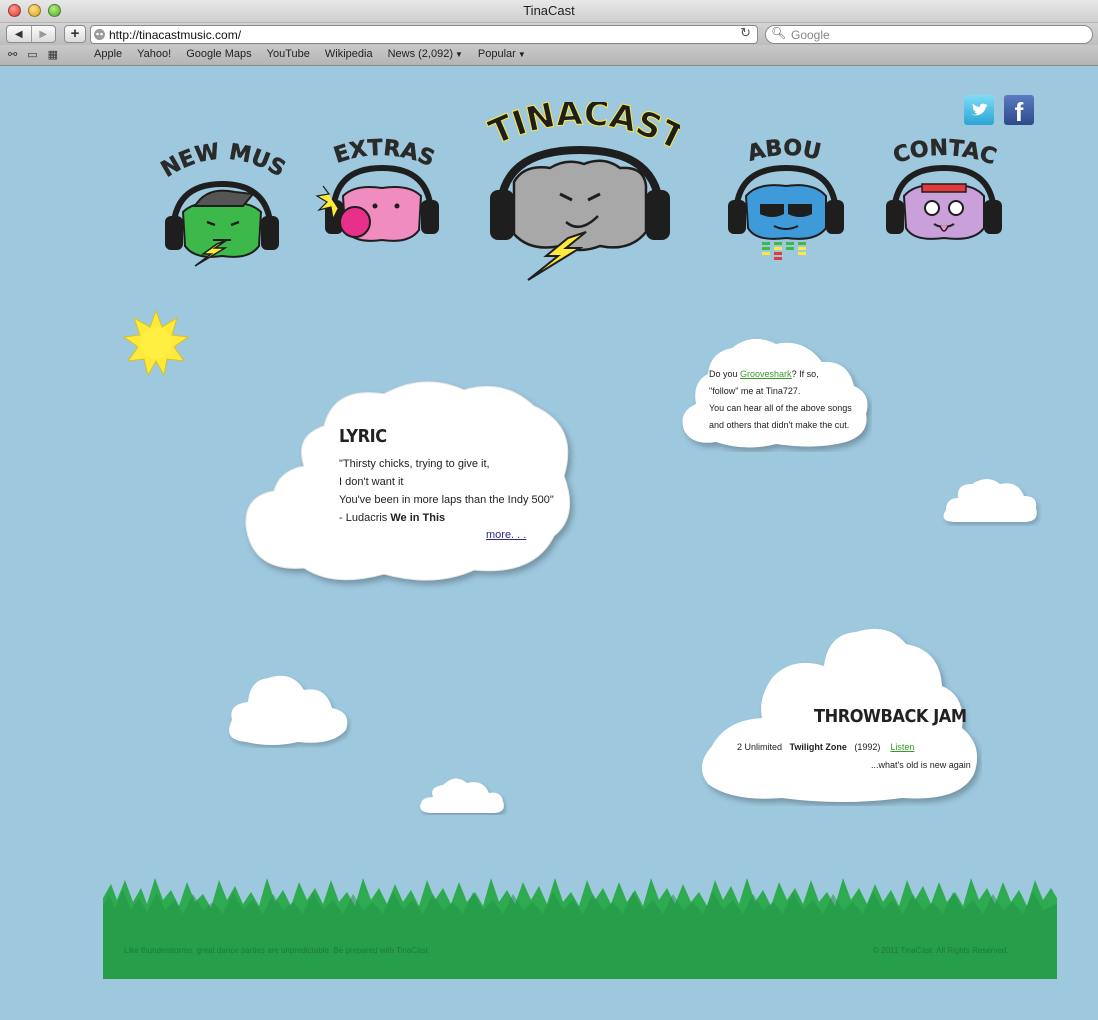 The image size is (1098, 1020). I want to click on cap-icon, so click(224, 198).